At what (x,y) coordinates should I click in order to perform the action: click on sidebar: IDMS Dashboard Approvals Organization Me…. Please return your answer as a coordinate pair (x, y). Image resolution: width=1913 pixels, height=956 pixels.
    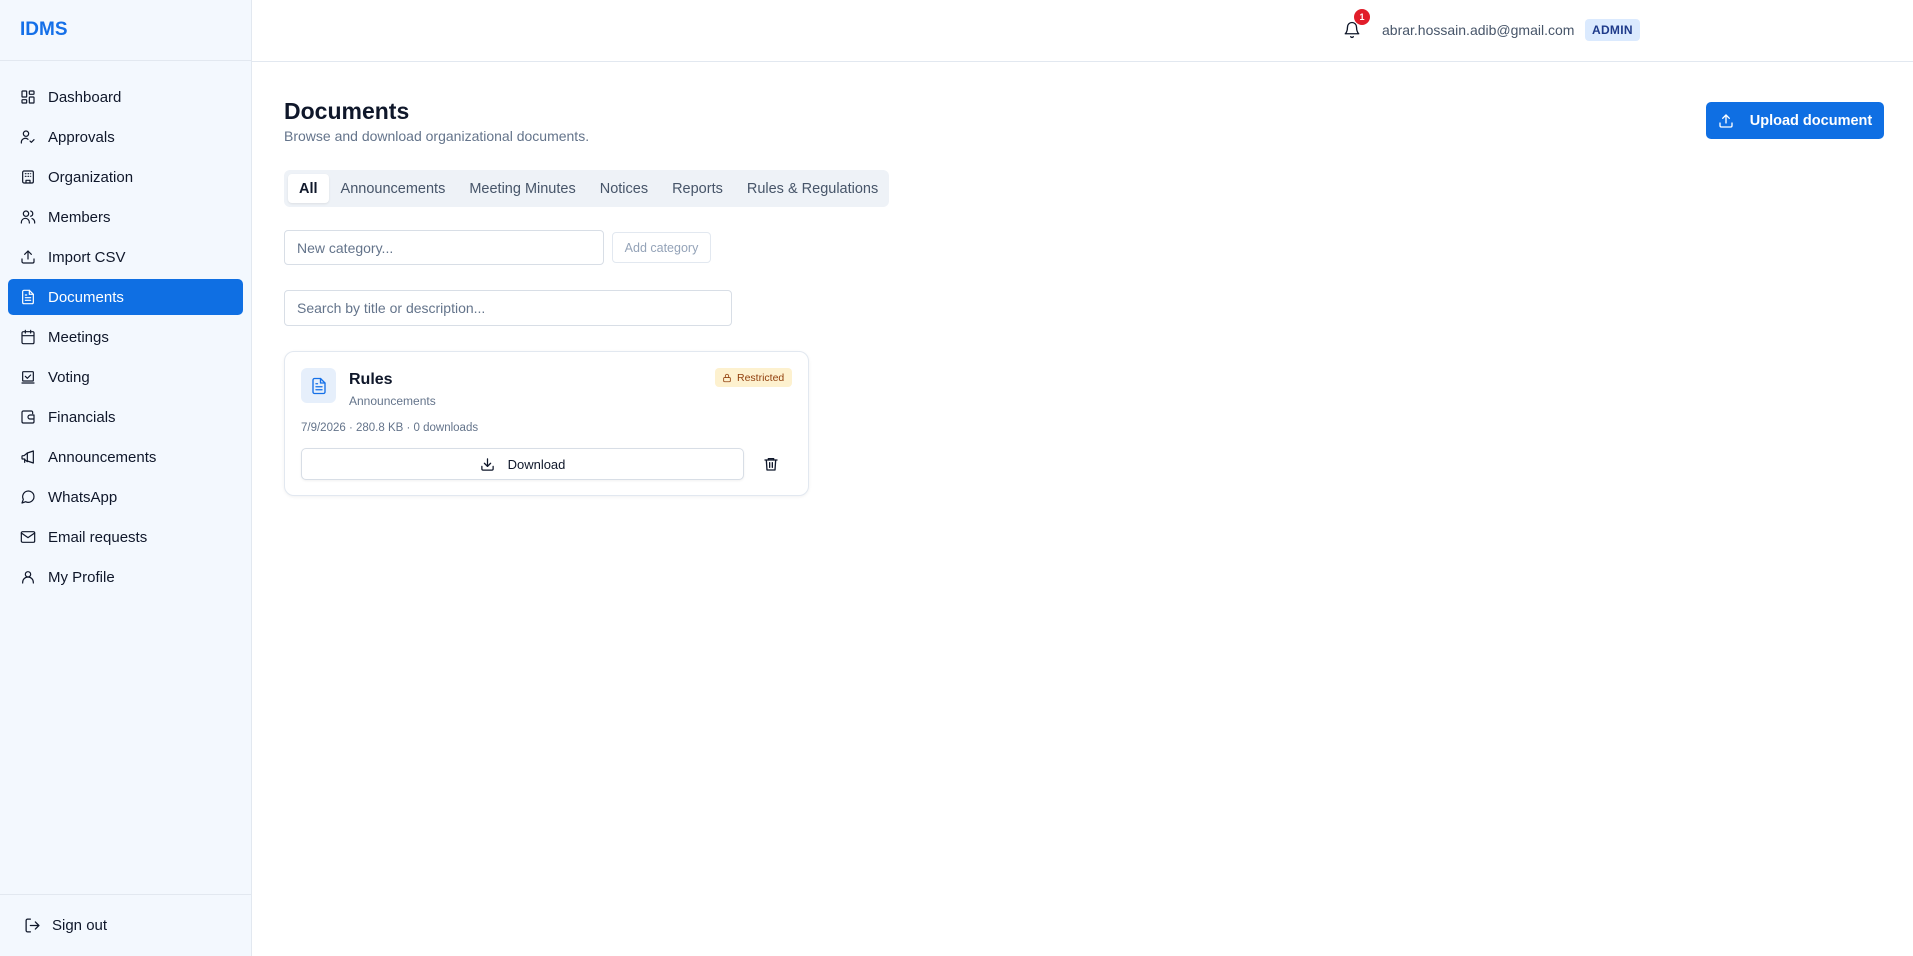
    Looking at the image, I should click on (126, 478).